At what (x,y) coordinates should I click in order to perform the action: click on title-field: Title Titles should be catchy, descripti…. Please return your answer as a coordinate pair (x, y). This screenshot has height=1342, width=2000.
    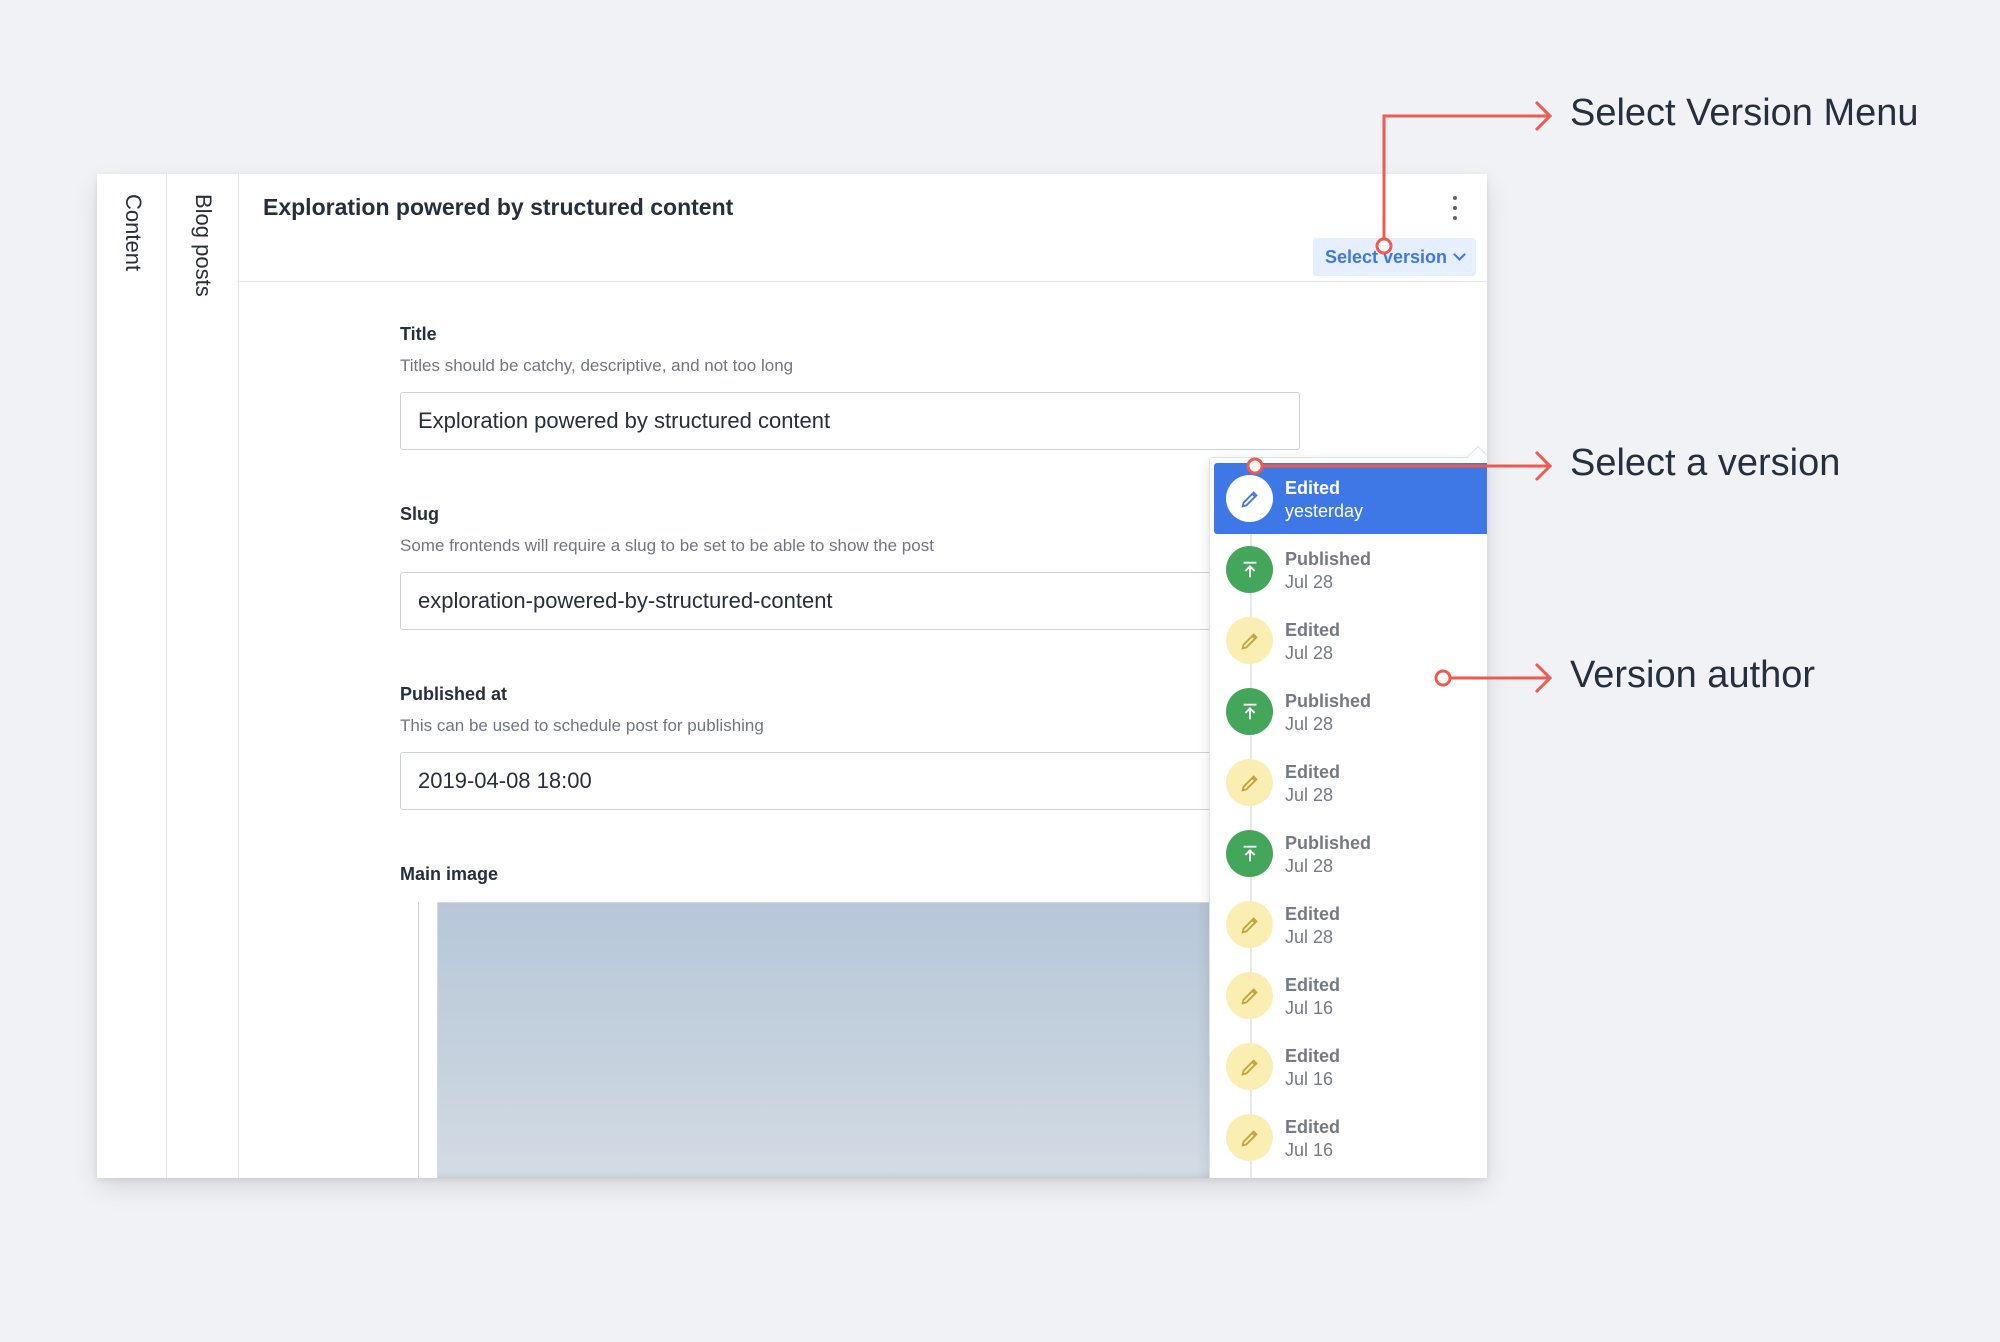
    Looking at the image, I should click on (850, 387).